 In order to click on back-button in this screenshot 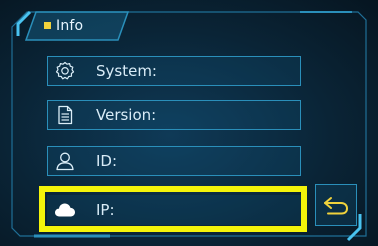, I will do `click(336, 205)`.